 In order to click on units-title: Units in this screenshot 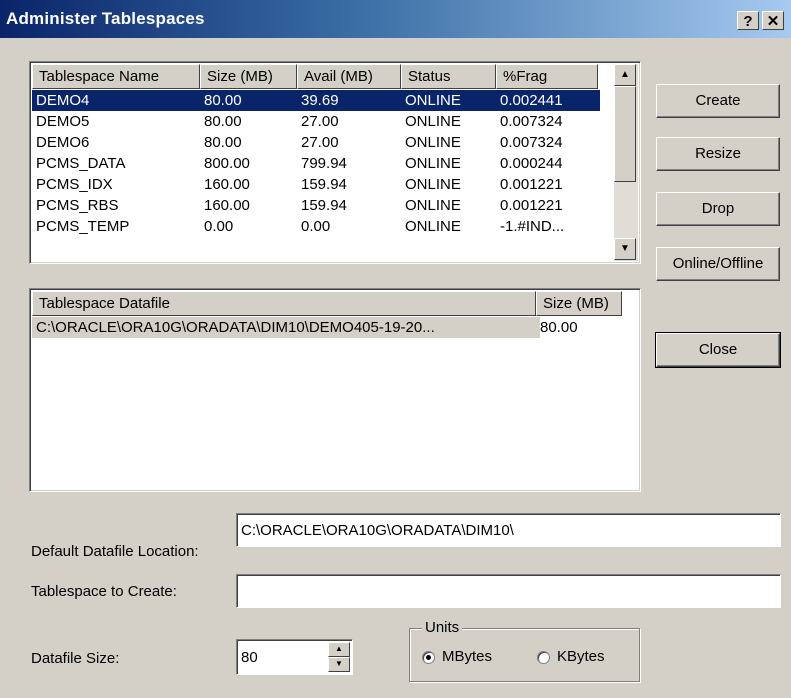, I will do `click(442, 627)`.